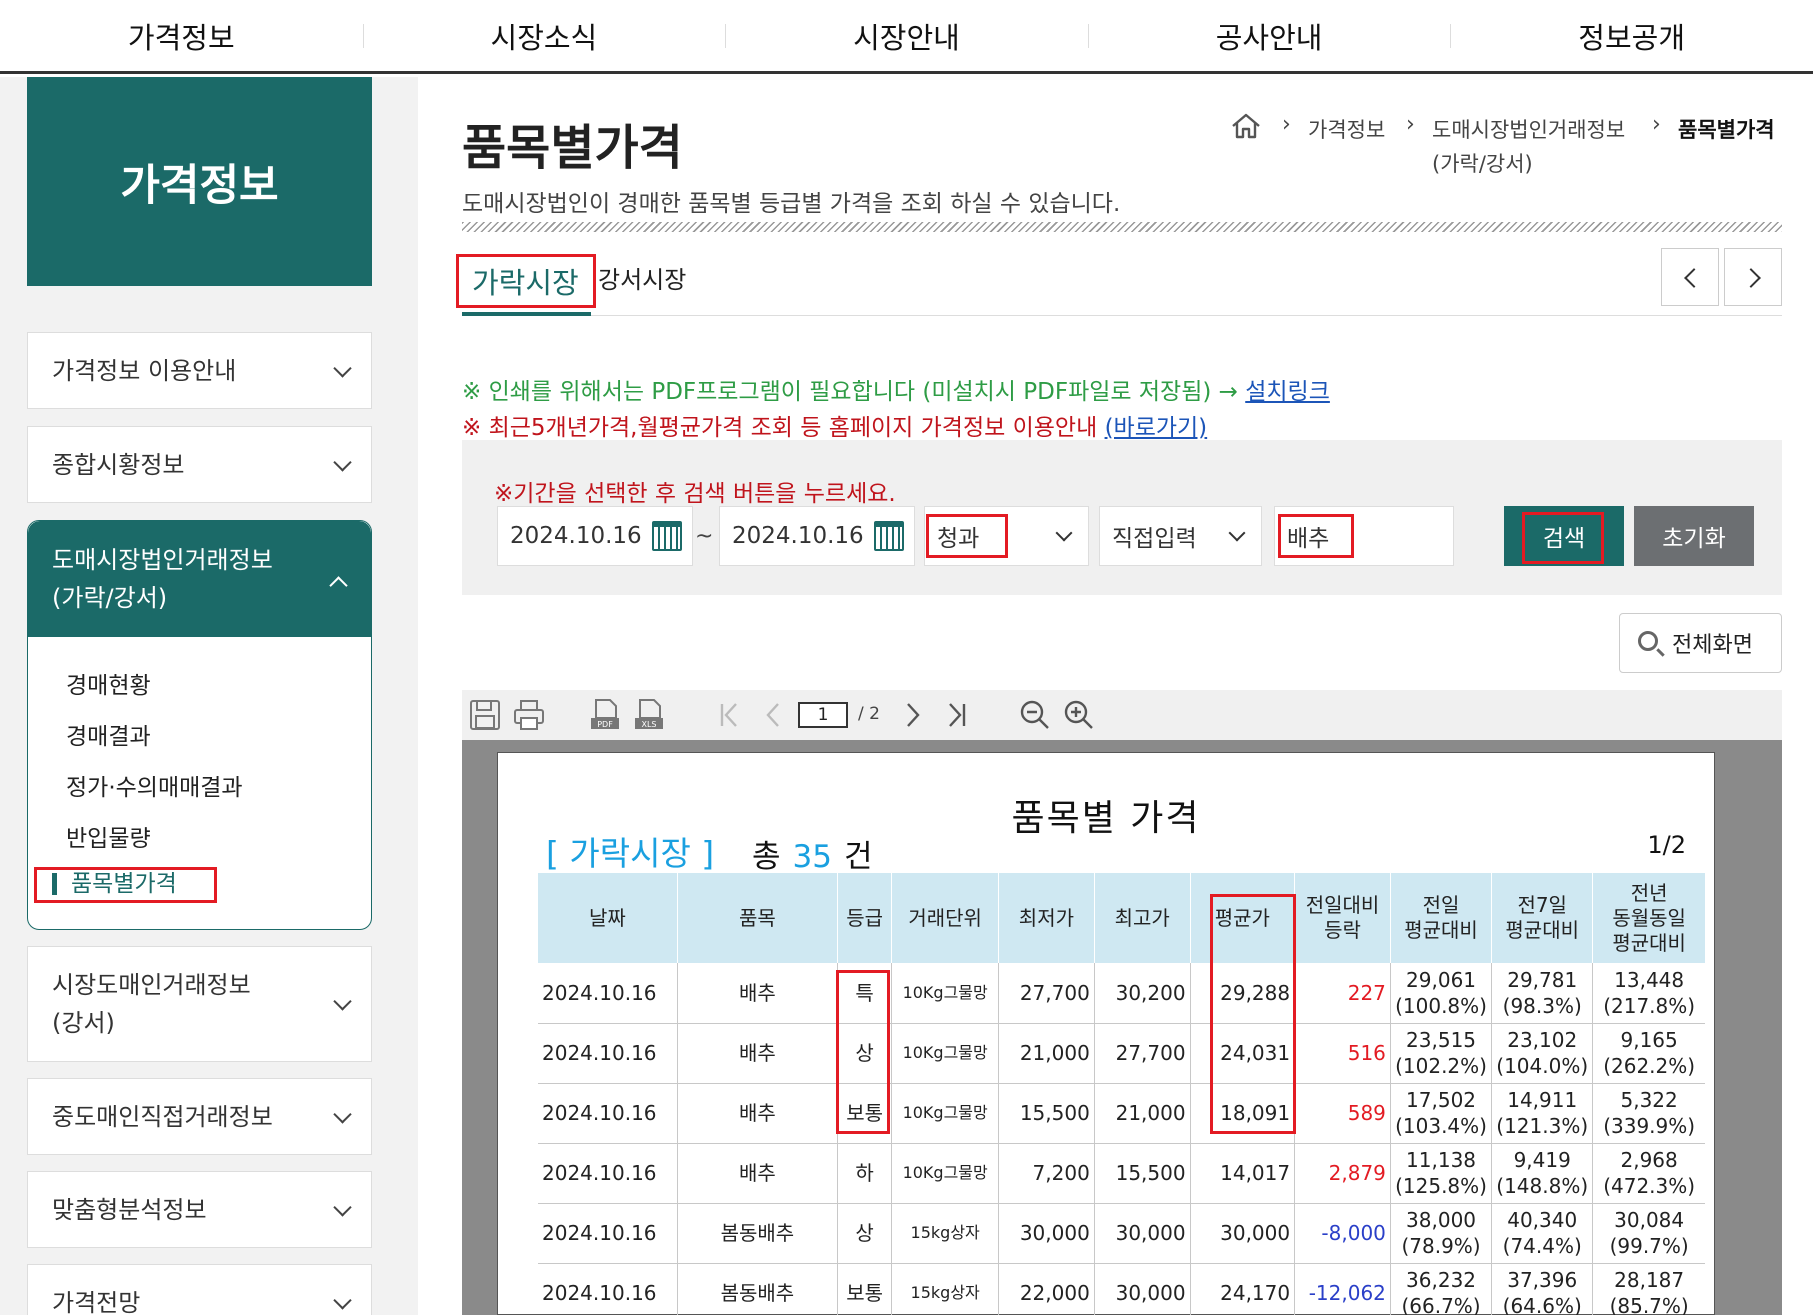 The height and width of the screenshot is (1315, 1813). What do you see at coordinates (642, 277) in the screenshot?
I see `tab-gangseo: 강서시장` at bounding box center [642, 277].